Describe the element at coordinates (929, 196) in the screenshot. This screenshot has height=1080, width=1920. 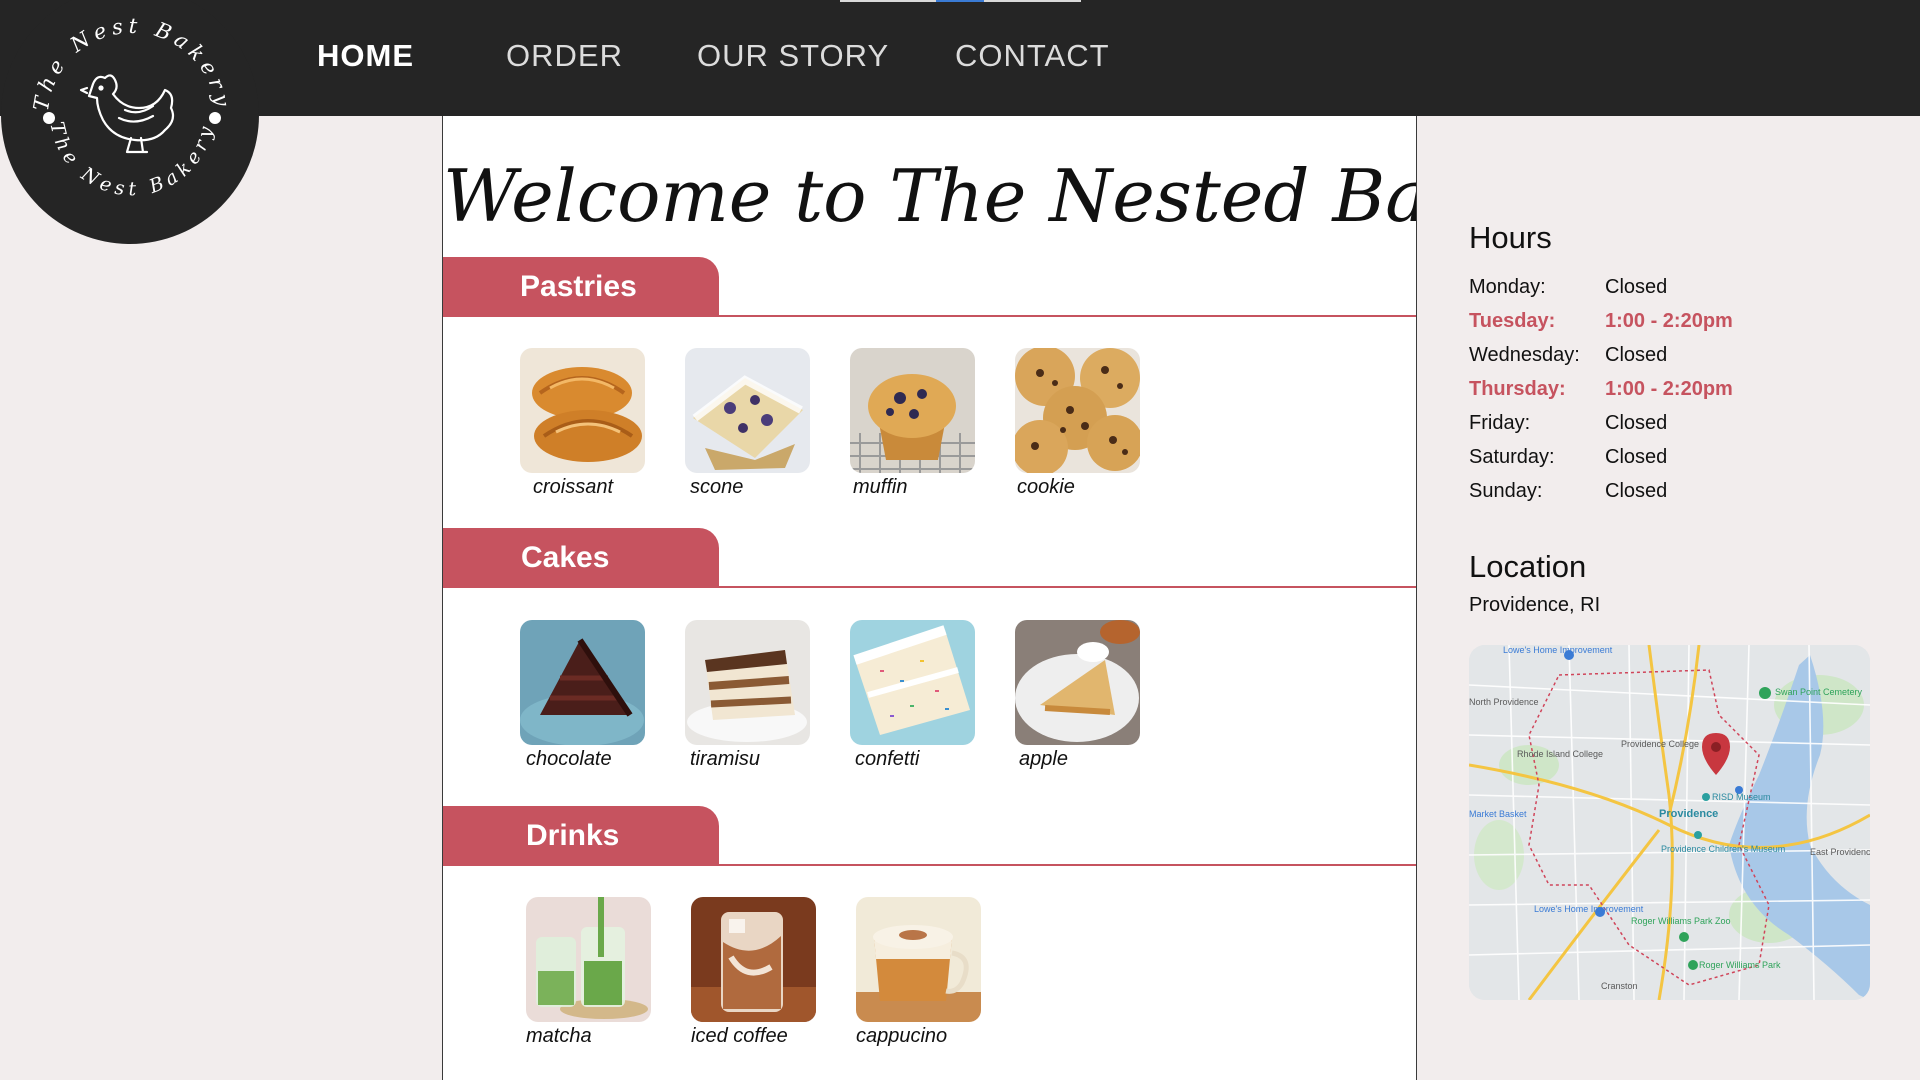
I see `welcome-heading: Welcome to The Nested Bakery` at that location.